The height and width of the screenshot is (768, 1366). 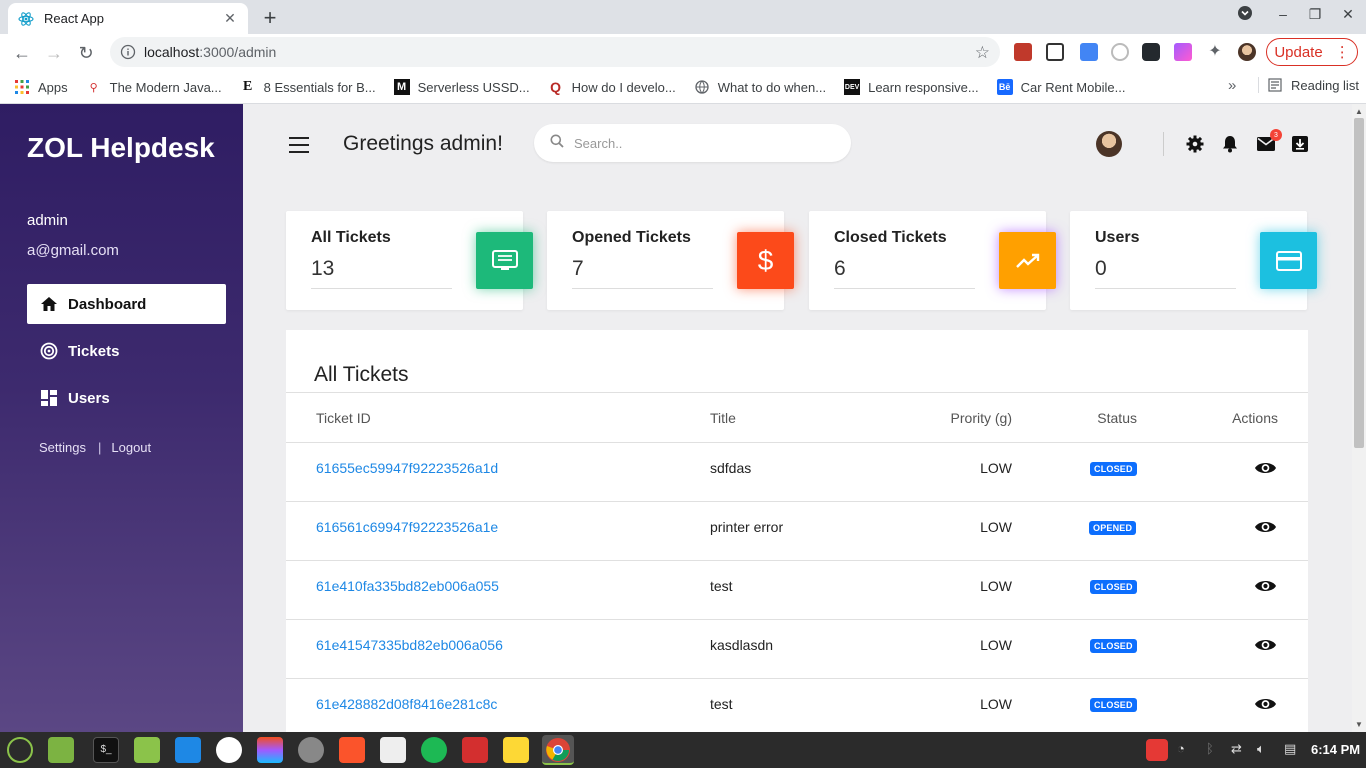 I want to click on stat-card-all-tickets: All Tickets 13, so click(x=409, y=260).